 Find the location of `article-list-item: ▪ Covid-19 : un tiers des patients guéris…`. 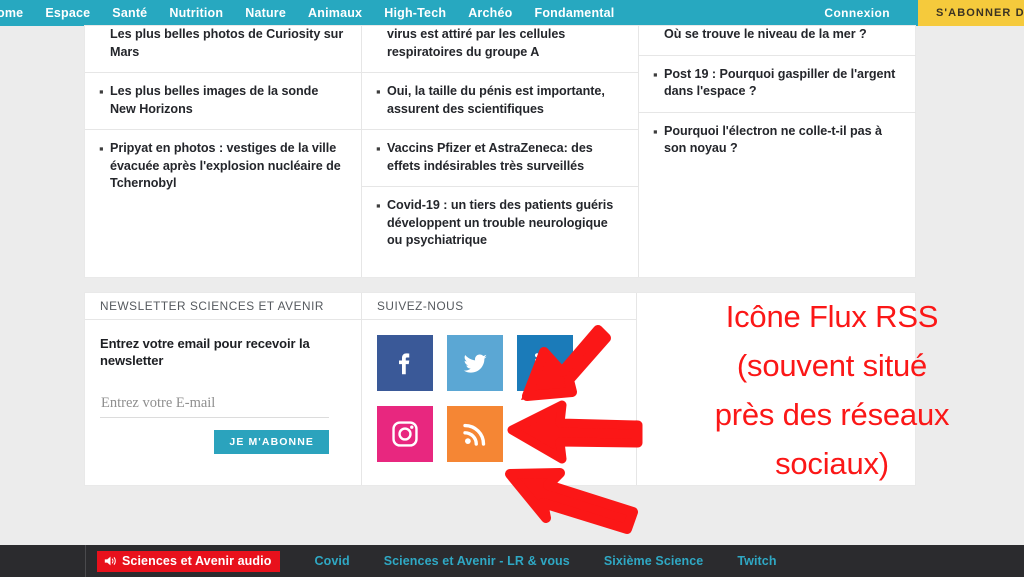

article-list-item: ▪ Covid-19 : un tiers des patients guéris… is located at coordinates (500, 224).